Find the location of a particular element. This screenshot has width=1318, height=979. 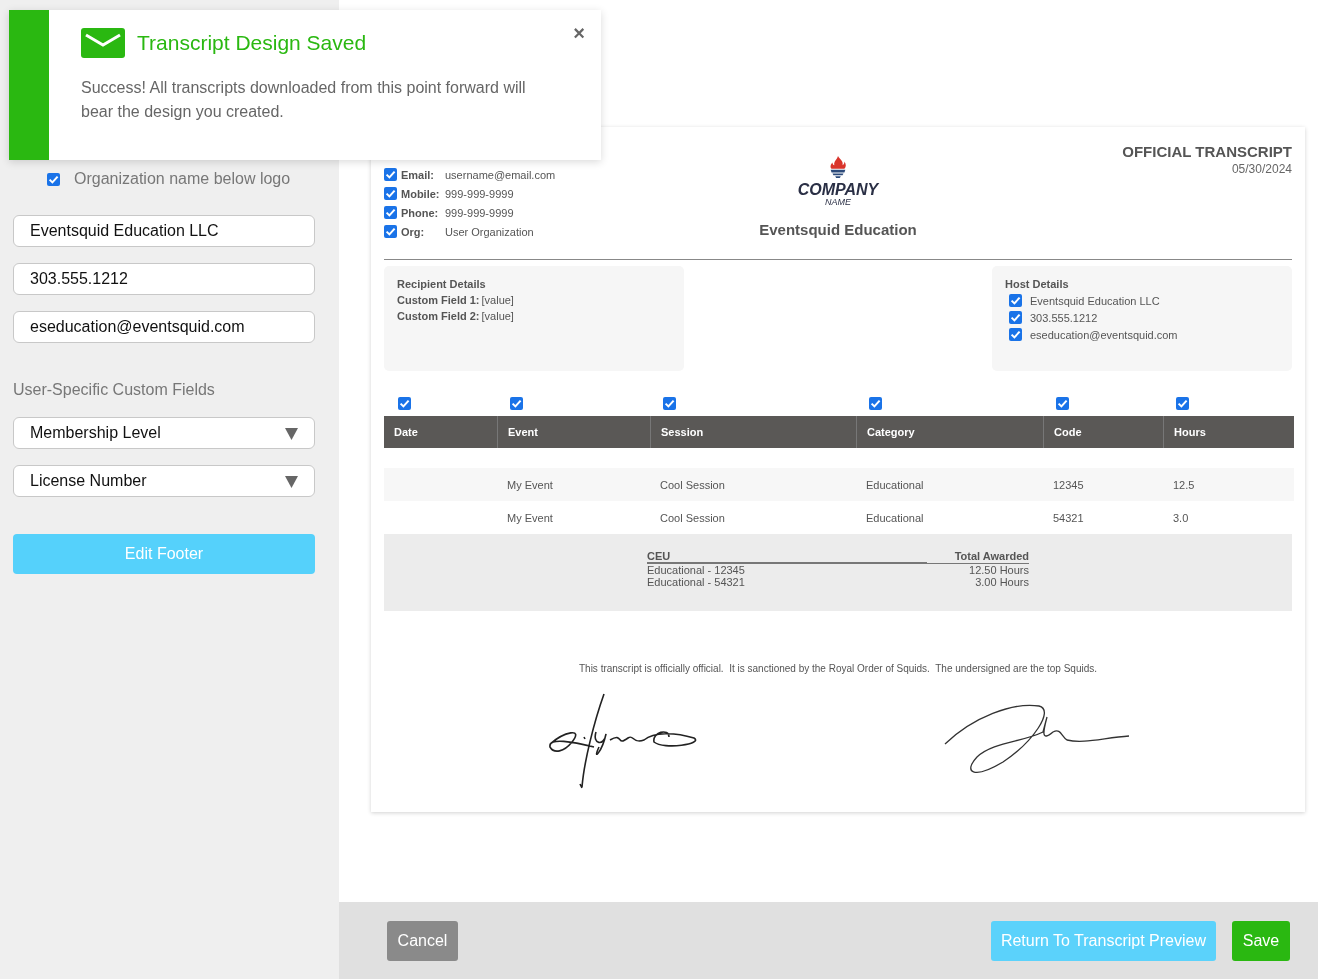

footer-text: This transcript is officially official. It is sanctioned by the Royal Order of Squids. The undersigned are the top Squids. is located at coordinates (837, 668).